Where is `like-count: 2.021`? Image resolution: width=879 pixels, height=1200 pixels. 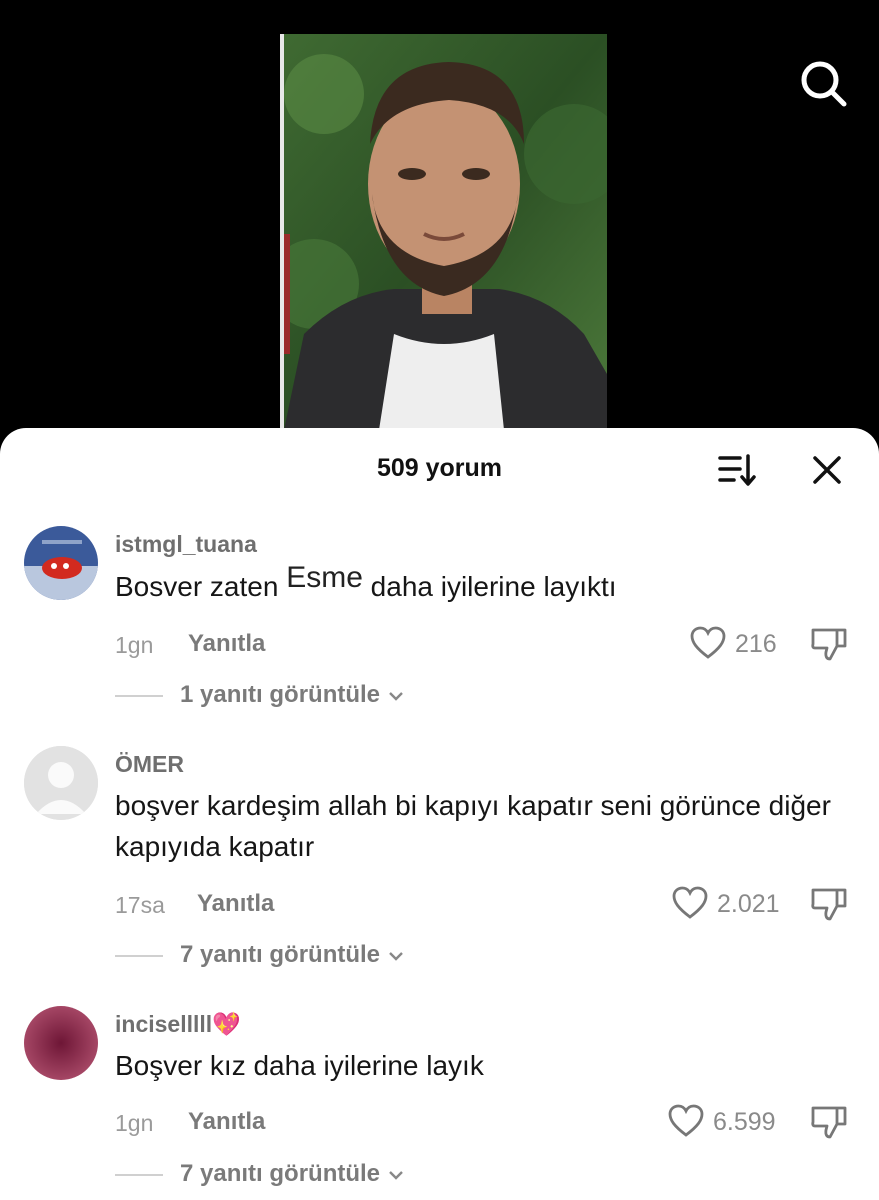
like-count: 2.021 is located at coordinates (748, 904).